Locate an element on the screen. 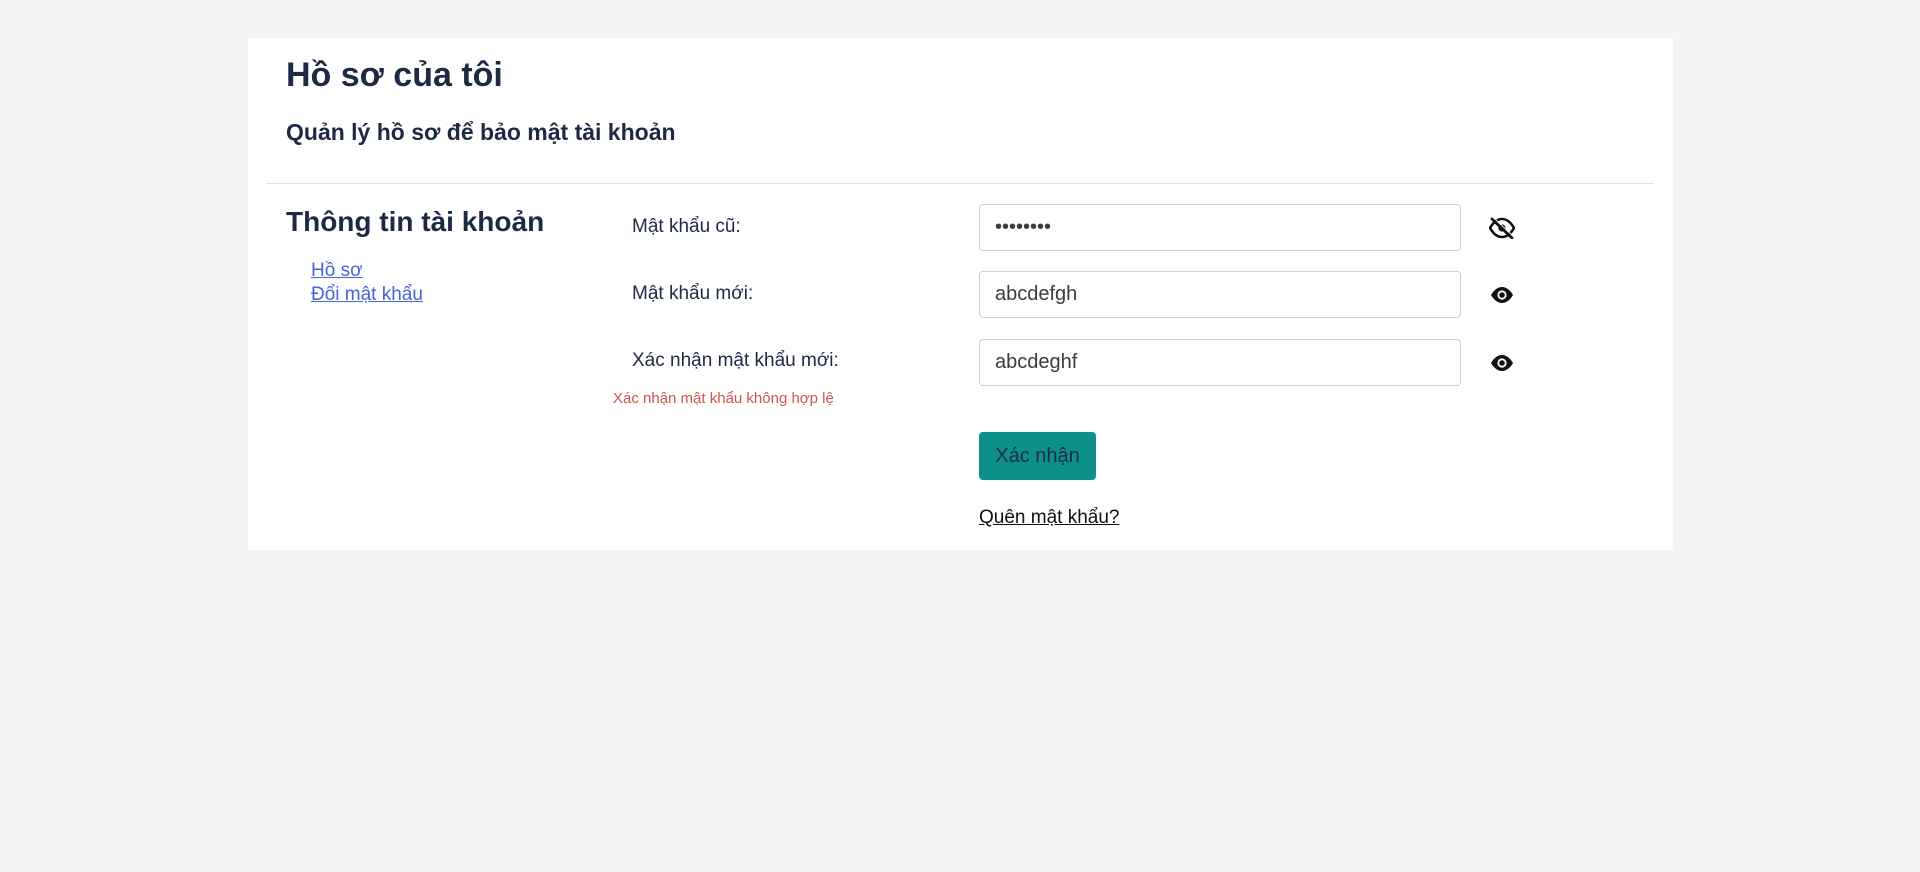 This screenshot has height=872, width=1920. forgot-password-link: Quên mật khẩu? is located at coordinates (1049, 518).